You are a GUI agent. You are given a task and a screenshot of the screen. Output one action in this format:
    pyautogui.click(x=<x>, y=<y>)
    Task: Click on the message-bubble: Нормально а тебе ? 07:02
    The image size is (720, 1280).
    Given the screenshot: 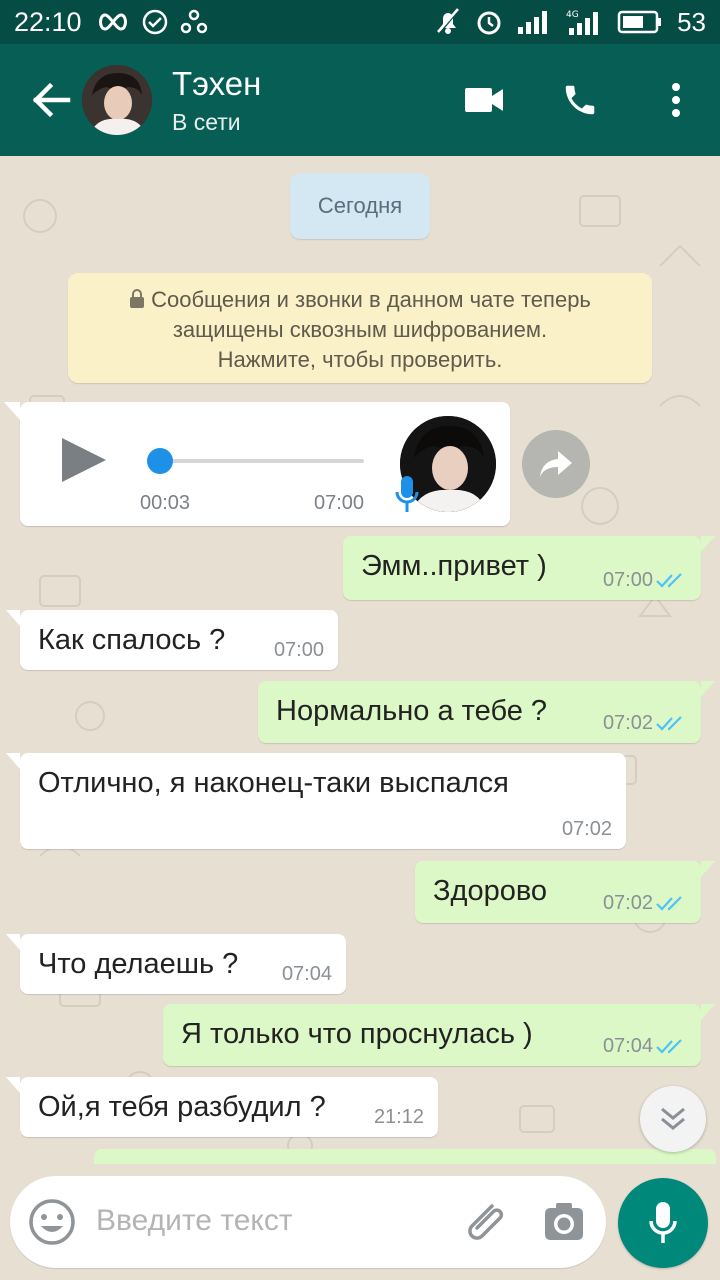 What is the action you would take?
    pyautogui.click(x=486, y=712)
    